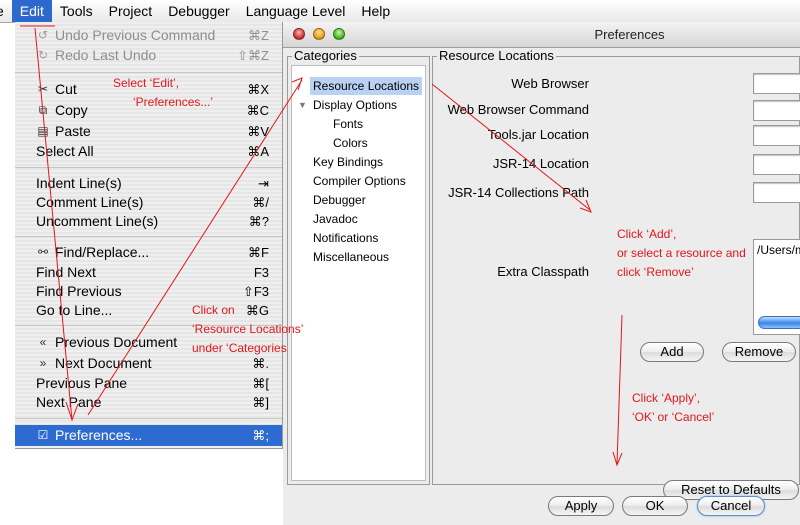 The image size is (800, 525). I want to click on cancel-button: Cancel, so click(731, 506).